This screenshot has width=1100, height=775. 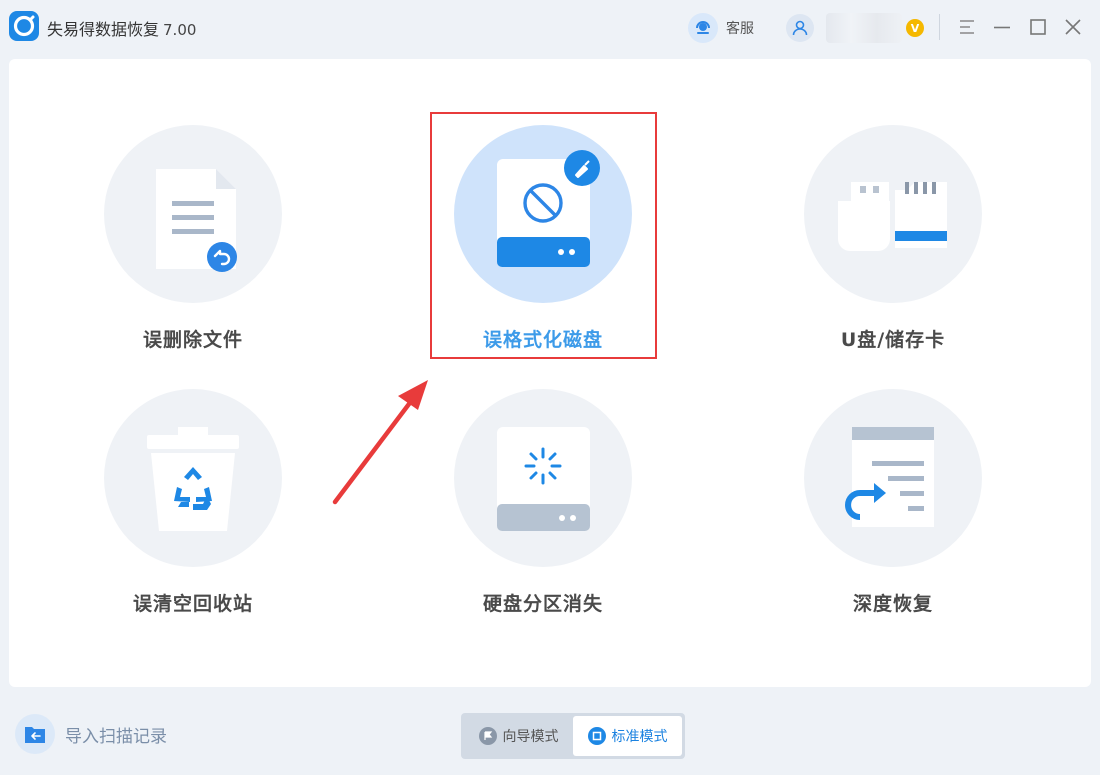 I want to click on maximize-button, so click(x=1038, y=27).